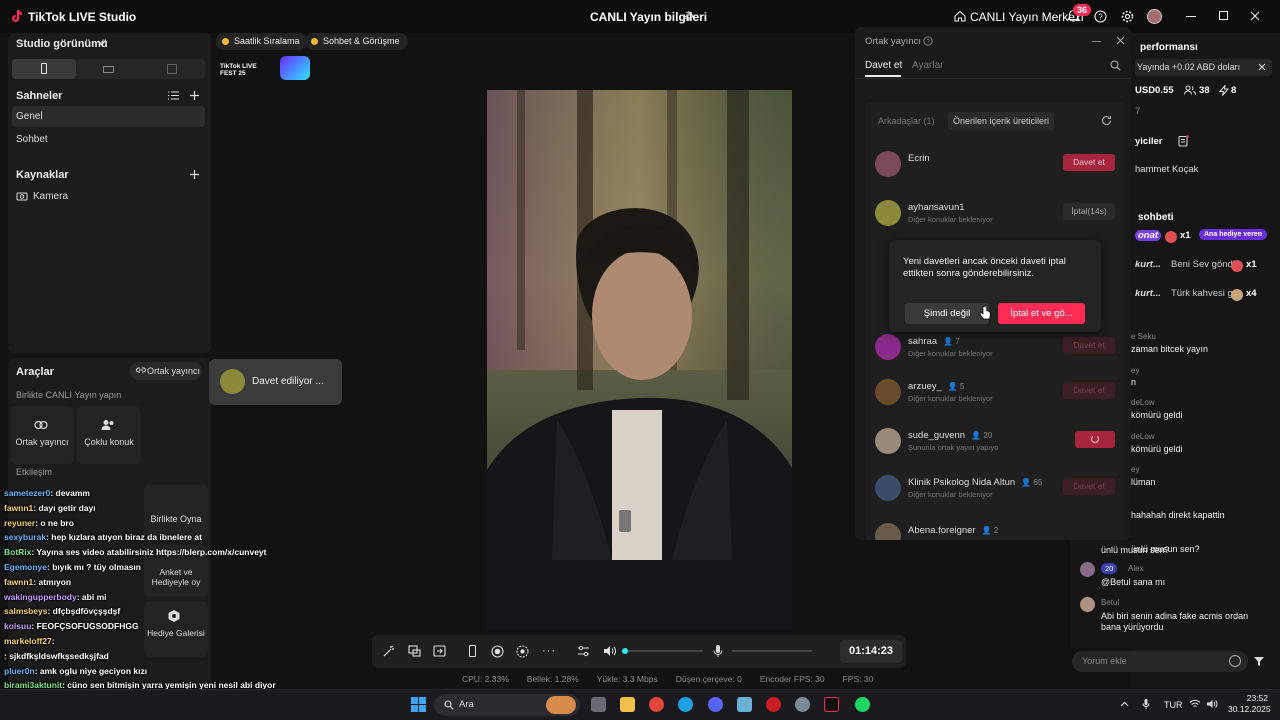 The image size is (1280, 720). I want to click on subtab-suggested: Önerilen içerik üreticileri, so click(1001, 121).